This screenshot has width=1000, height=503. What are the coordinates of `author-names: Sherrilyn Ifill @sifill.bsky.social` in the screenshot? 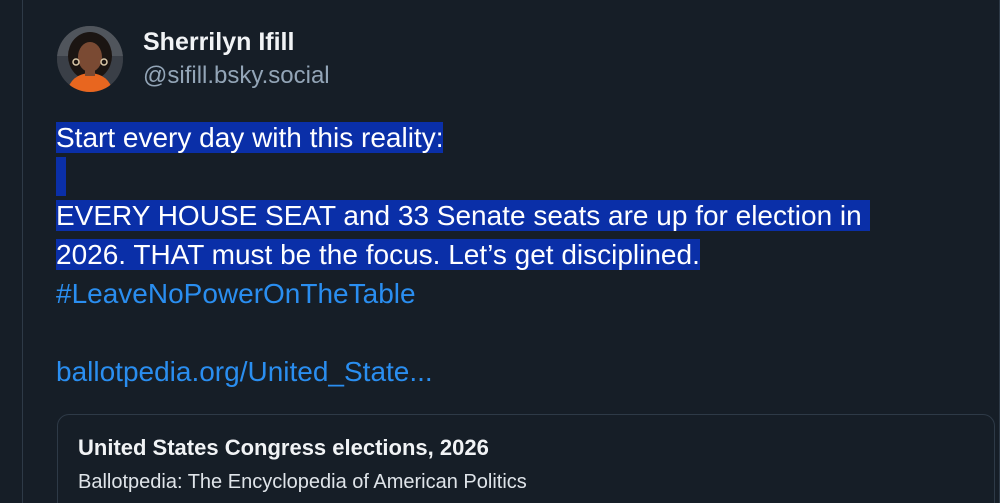 It's located at (236, 59).